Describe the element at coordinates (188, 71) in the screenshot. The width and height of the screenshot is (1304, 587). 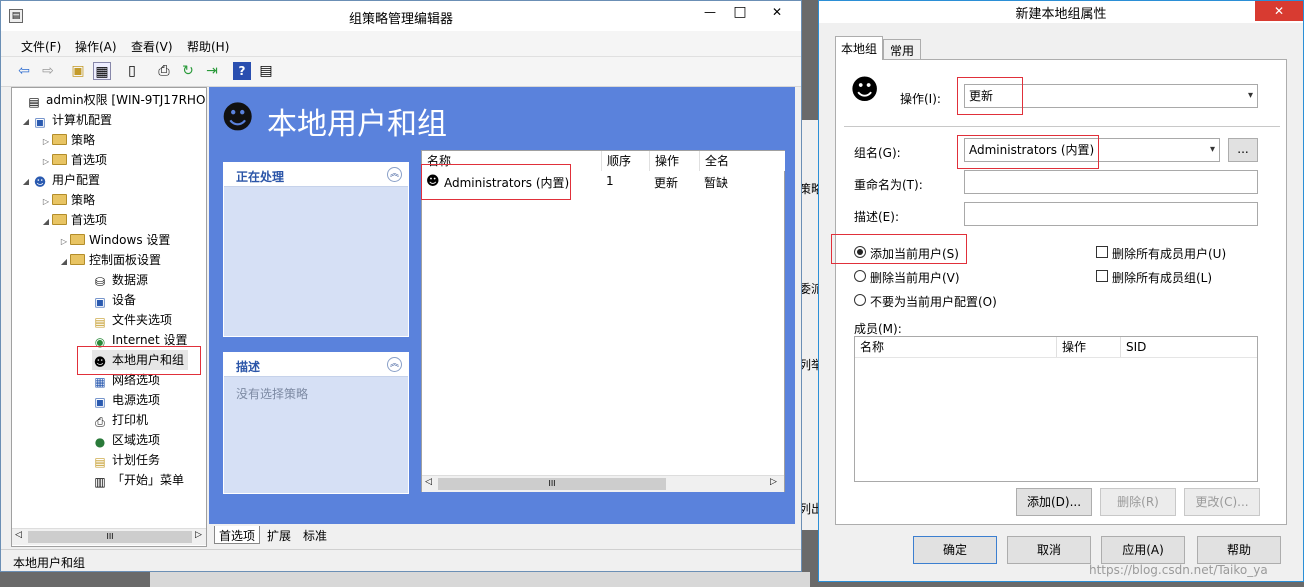
I see `refresh-icon: ↻` at that location.